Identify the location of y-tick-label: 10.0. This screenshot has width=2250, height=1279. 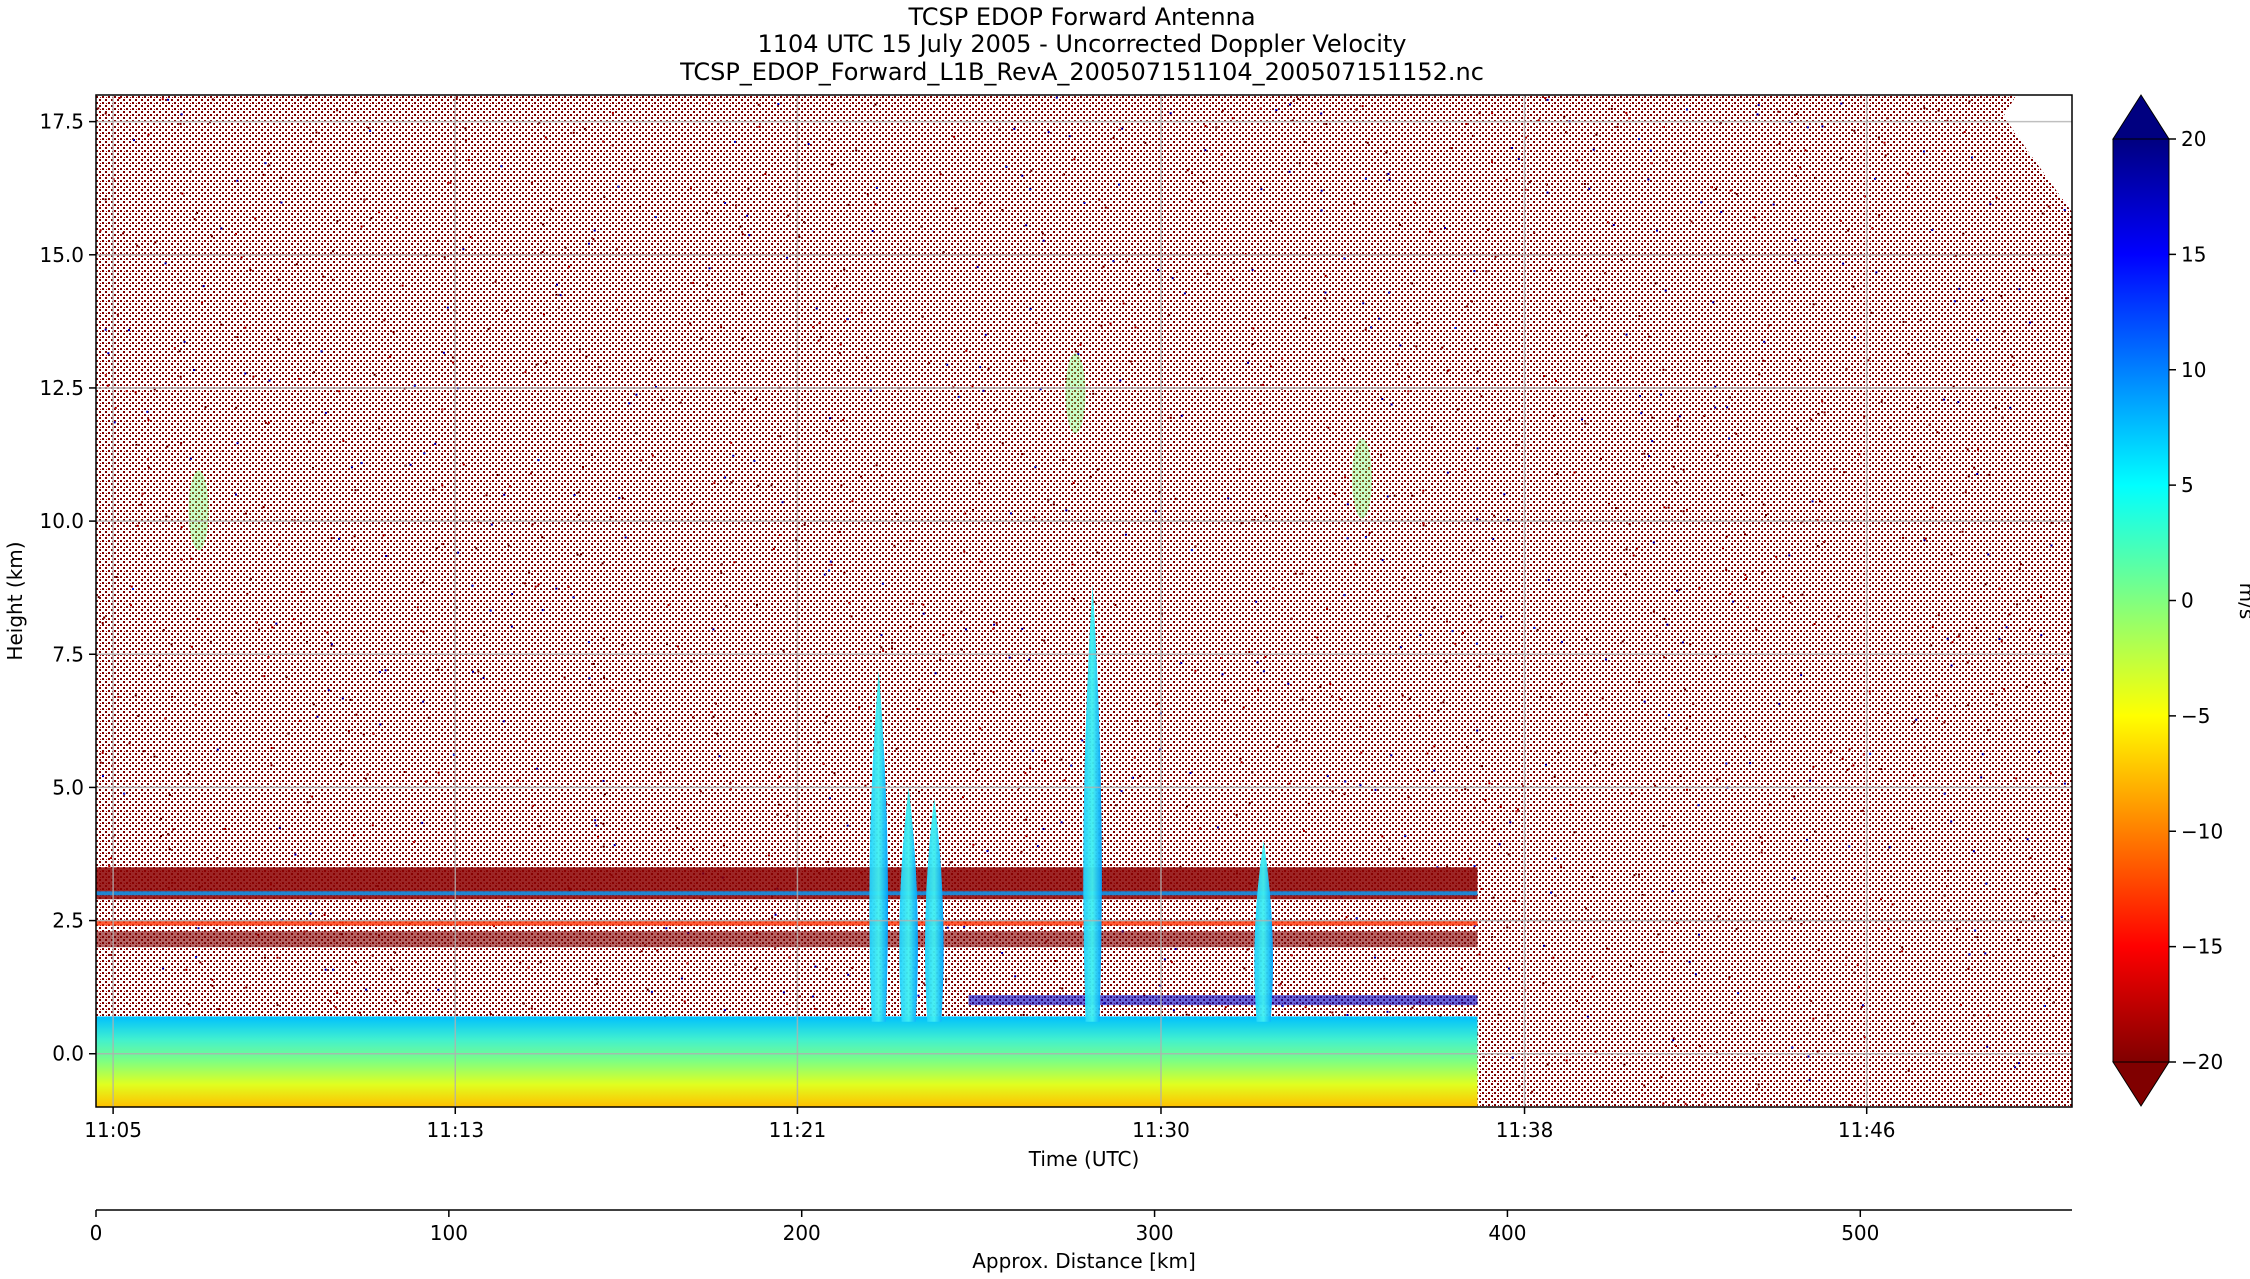
(61, 521).